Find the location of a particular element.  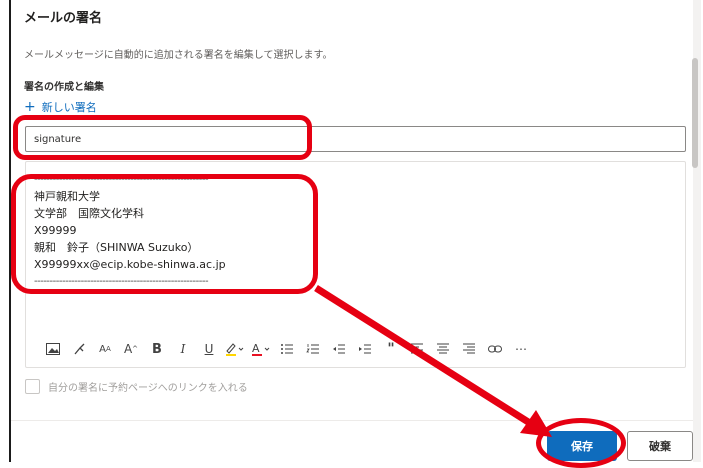

annotation-arrow is located at coordinates (433, 361).